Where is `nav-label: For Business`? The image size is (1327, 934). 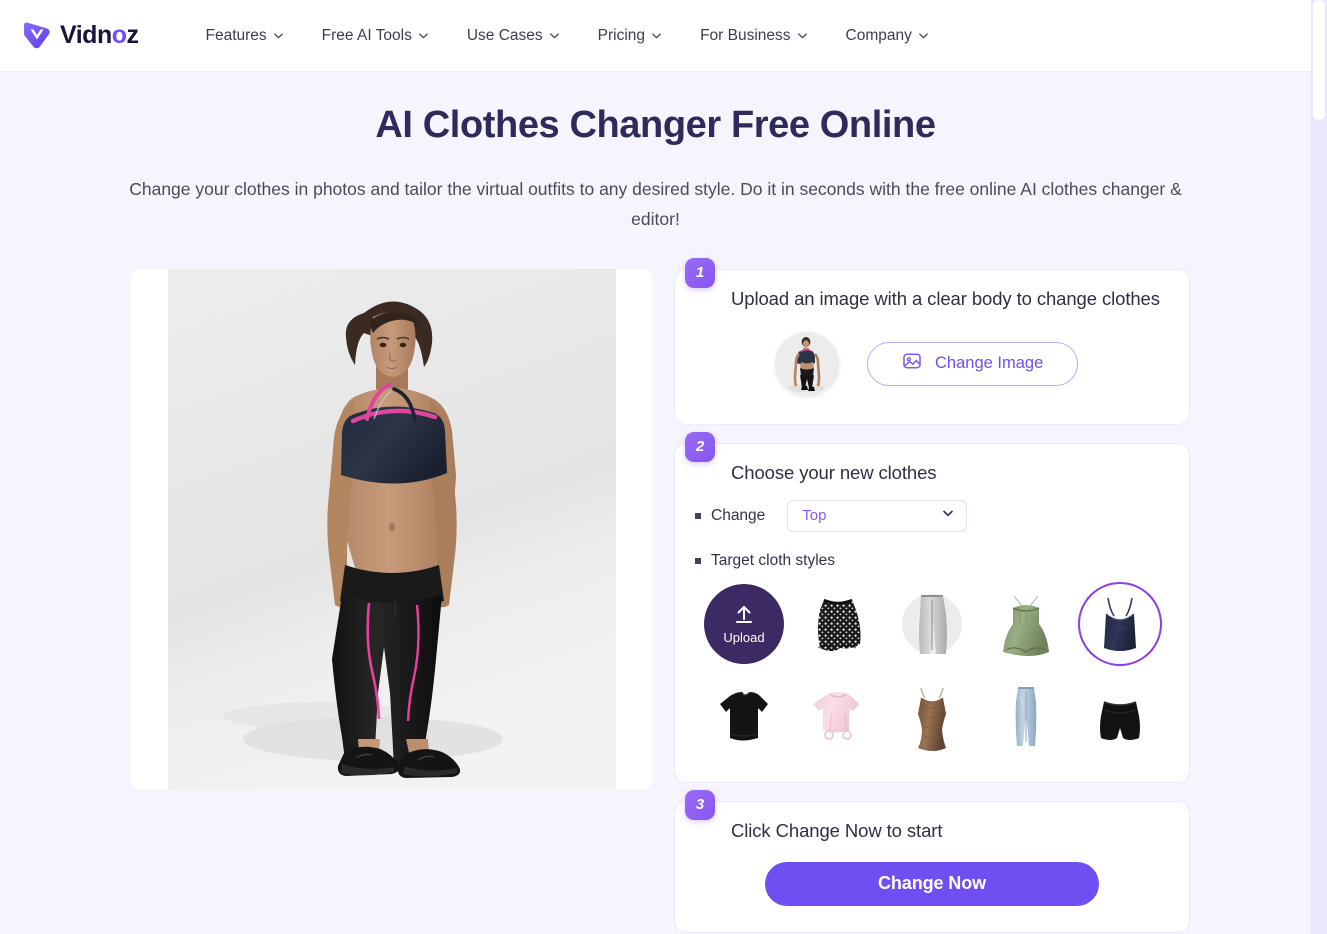 nav-label: For Business is located at coordinates (745, 35).